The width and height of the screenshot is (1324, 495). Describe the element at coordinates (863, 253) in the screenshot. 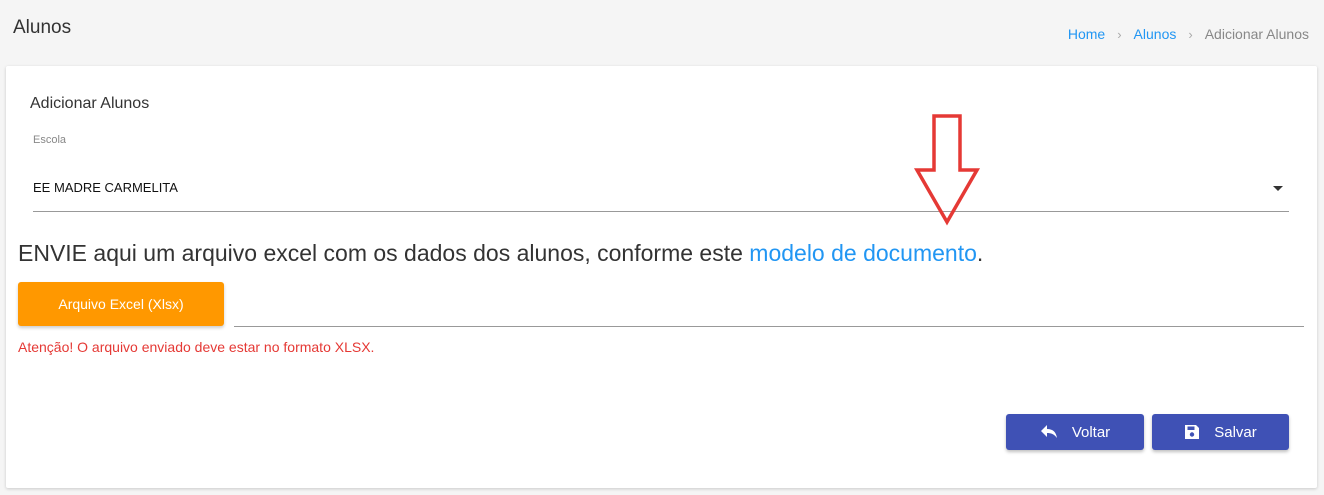

I see `document-template-link: modelo de documento` at that location.